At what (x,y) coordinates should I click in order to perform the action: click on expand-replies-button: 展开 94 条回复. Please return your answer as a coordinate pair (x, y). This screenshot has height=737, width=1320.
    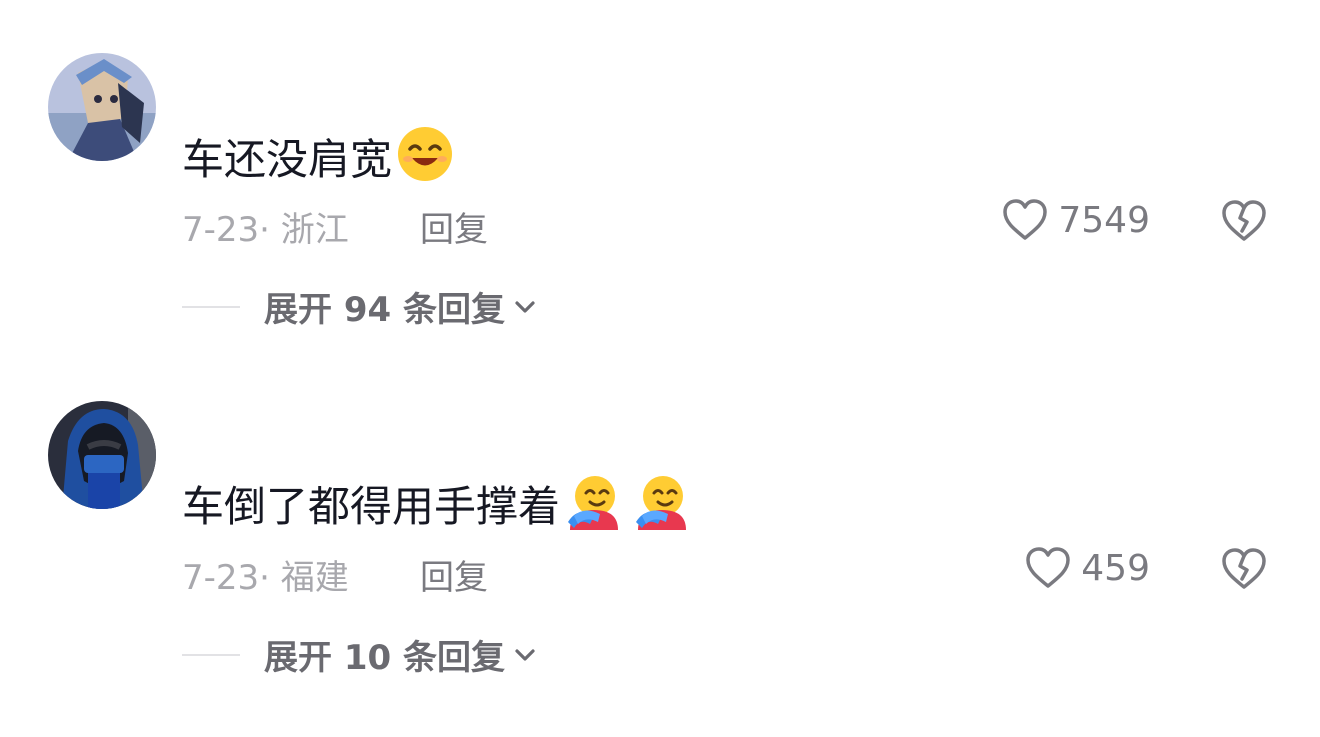
    Looking at the image, I should click on (359, 306).